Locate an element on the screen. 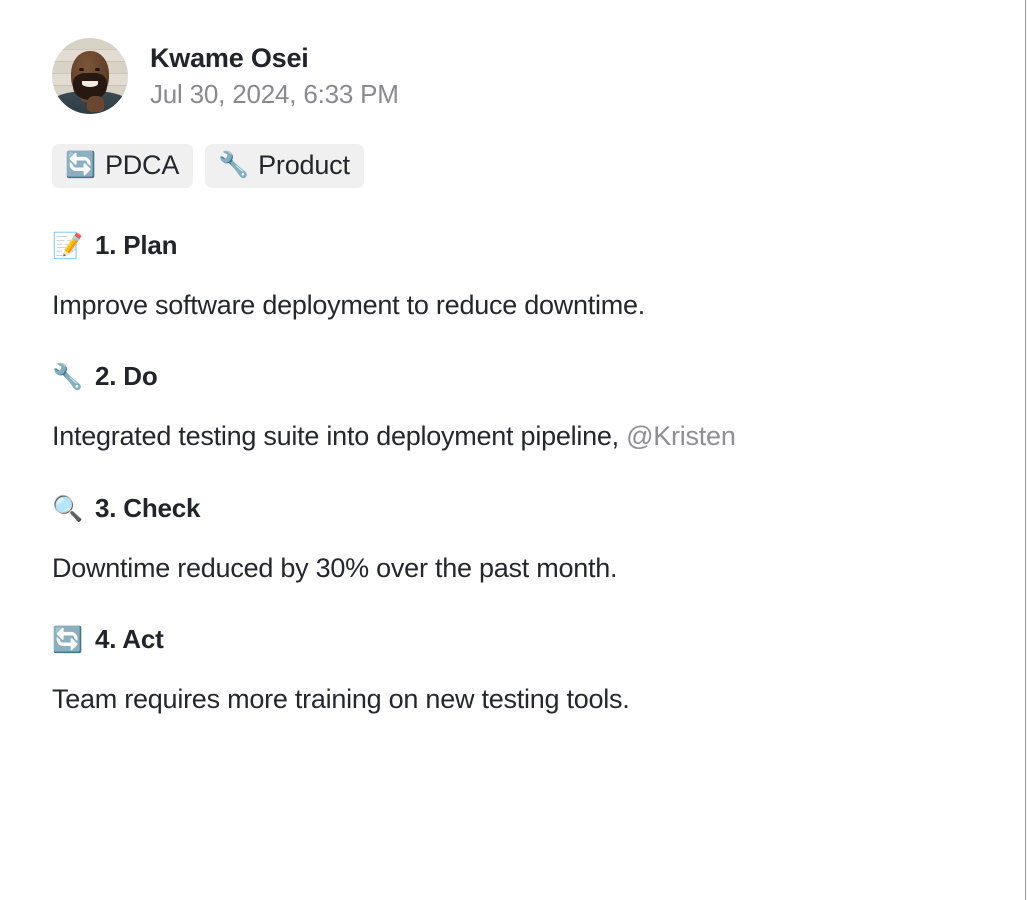 This screenshot has height=900, width=1028. tag-chip-label: PDCA is located at coordinates (142, 165).